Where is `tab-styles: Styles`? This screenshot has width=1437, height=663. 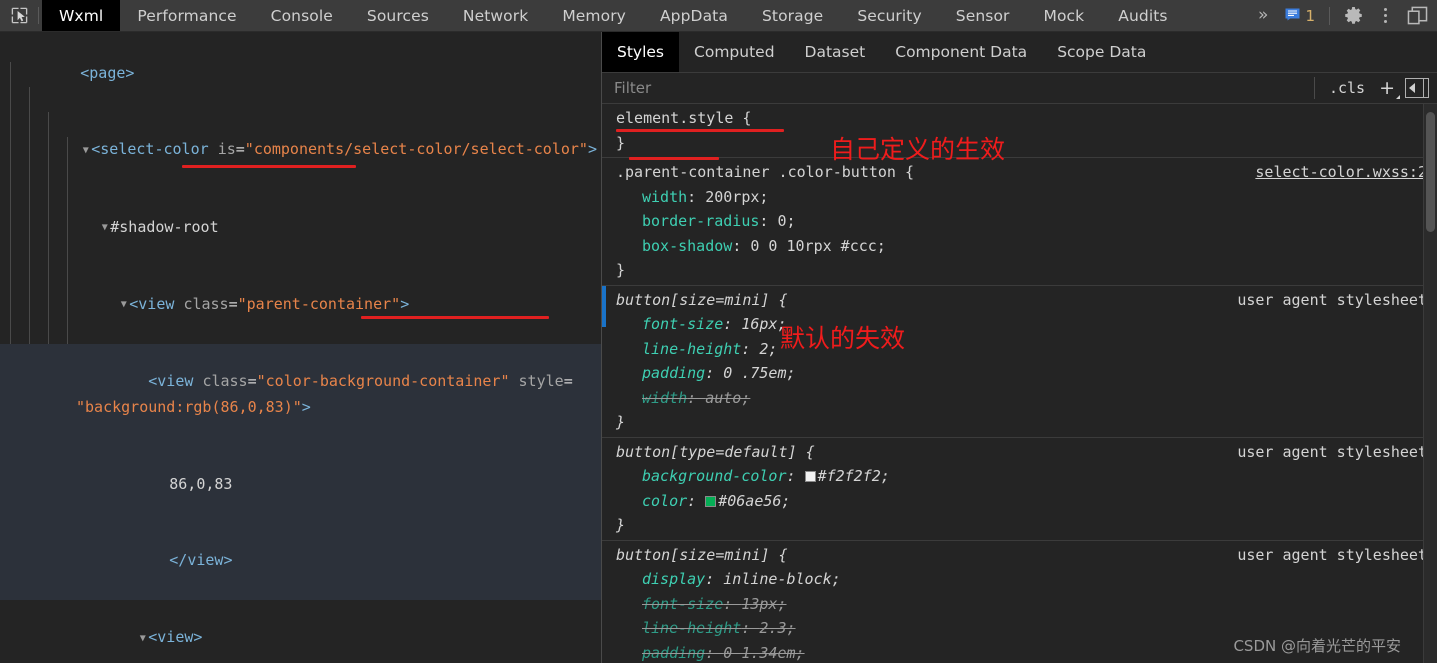 tab-styles: Styles is located at coordinates (641, 52).